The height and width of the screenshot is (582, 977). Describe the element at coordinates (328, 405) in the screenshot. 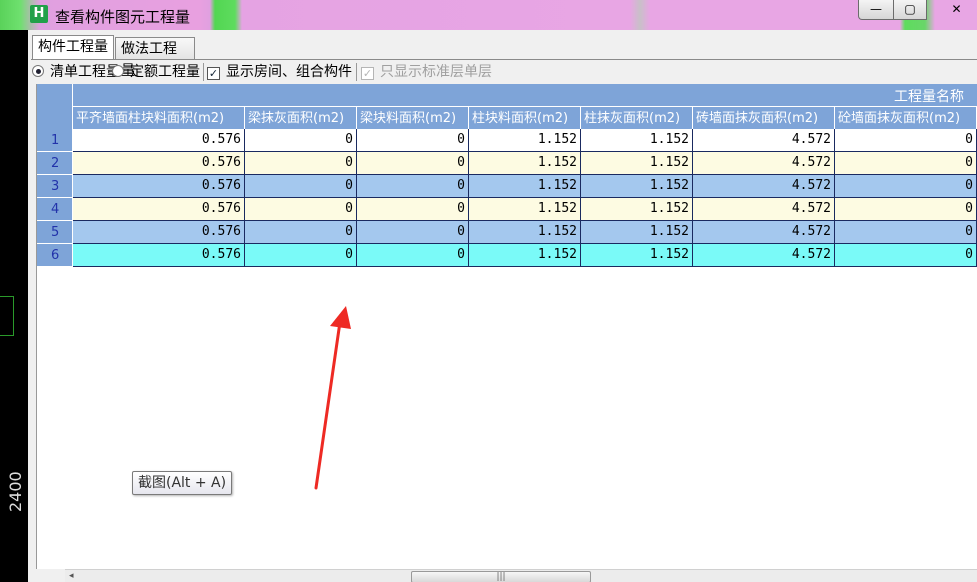

I see `arrow-shaft` at that location.